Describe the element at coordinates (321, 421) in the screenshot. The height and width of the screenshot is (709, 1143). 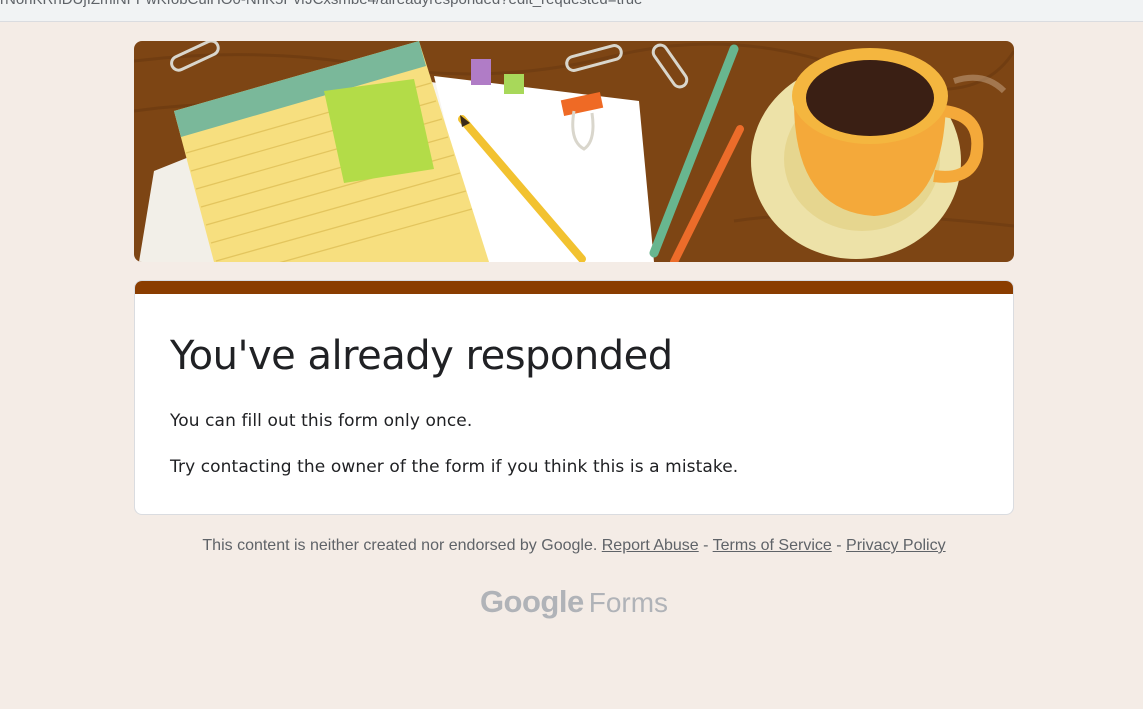
I see `once-only-message: You can fill out this form only once.` at that location.